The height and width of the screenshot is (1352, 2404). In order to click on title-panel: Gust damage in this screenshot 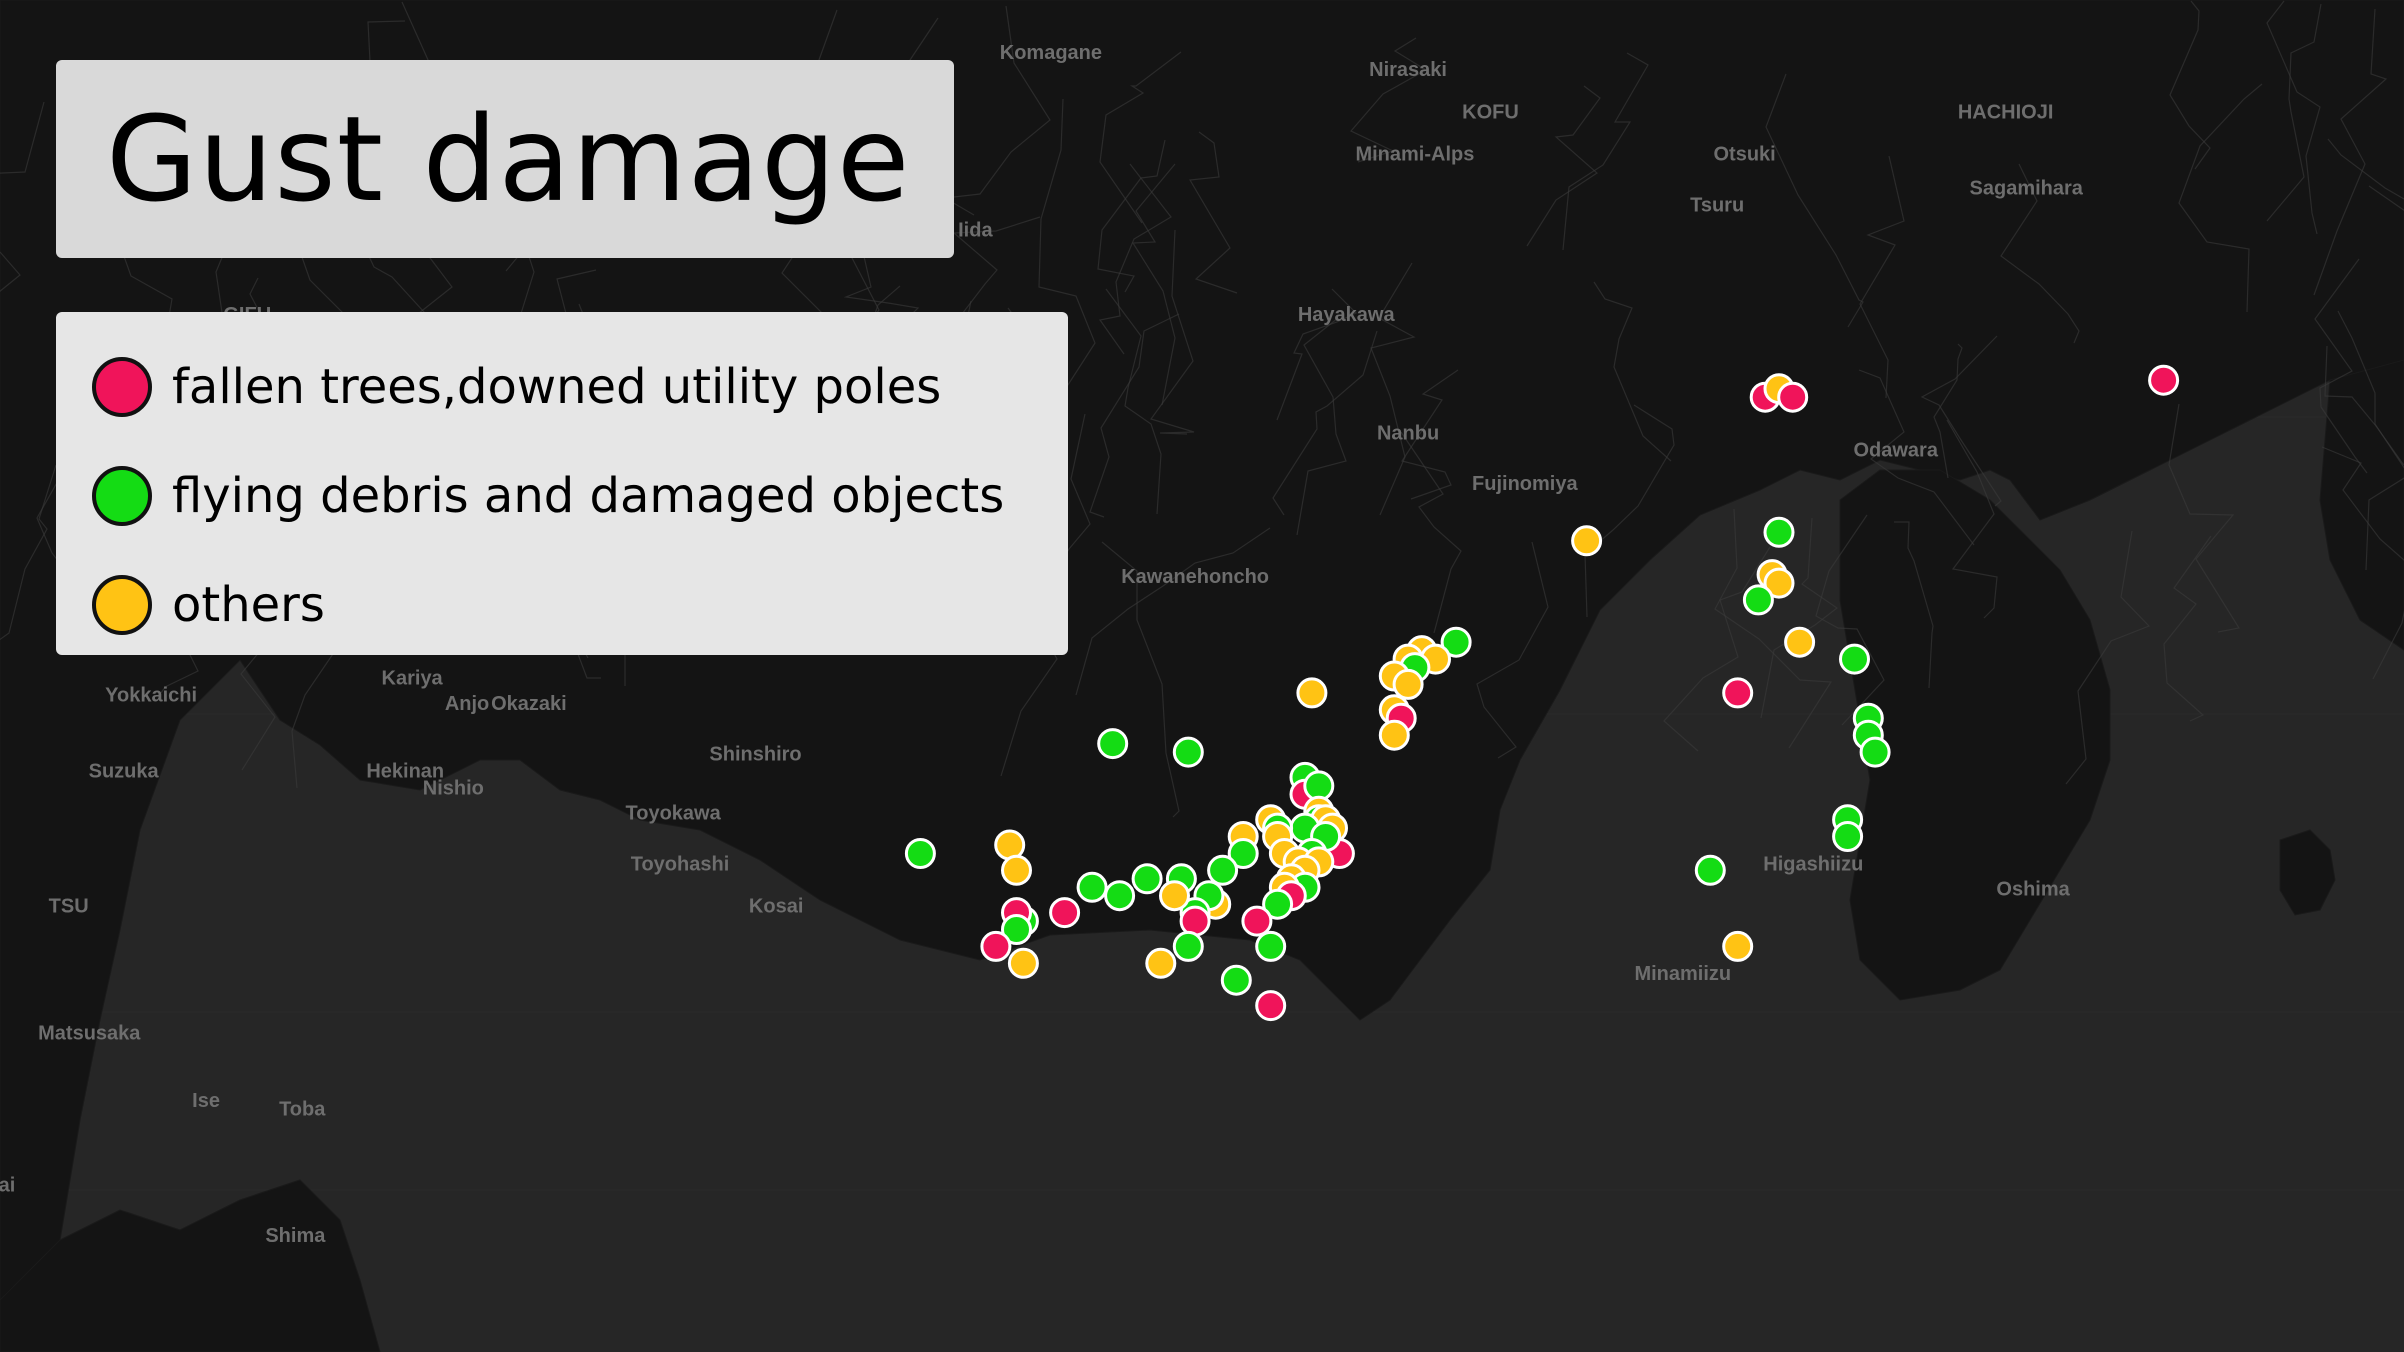, I will do `click(505, 159)`.